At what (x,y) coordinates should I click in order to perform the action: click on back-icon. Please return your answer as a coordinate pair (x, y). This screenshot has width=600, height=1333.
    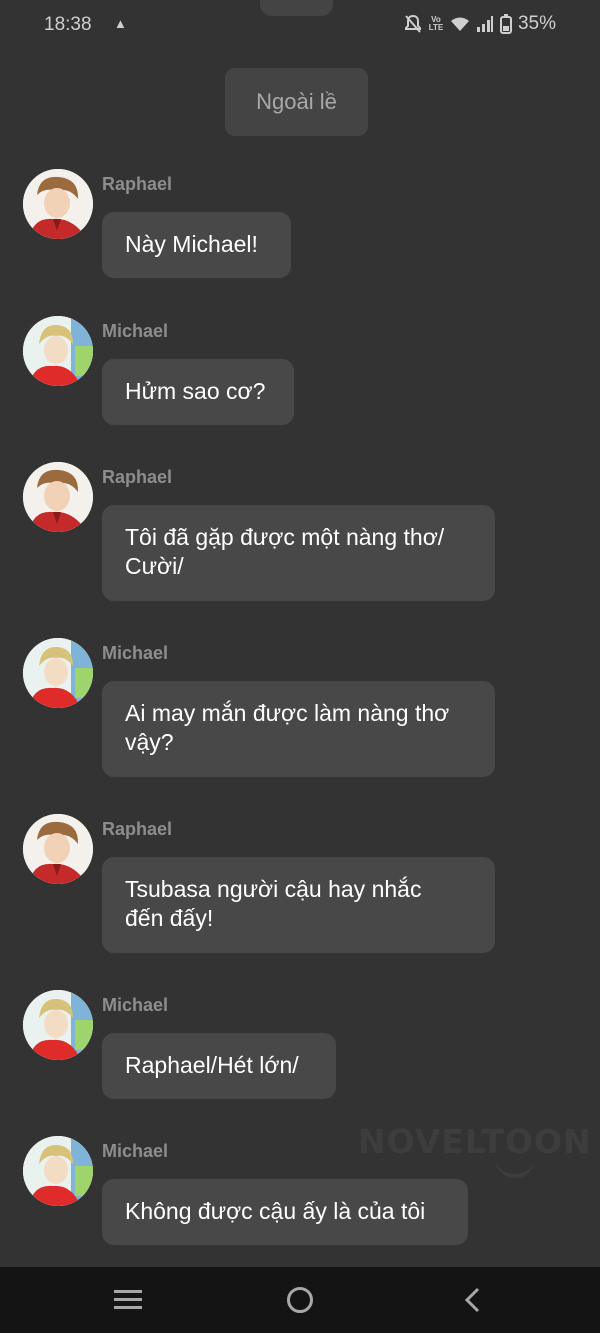
    Looking at the image, I should click on (472, 1302).